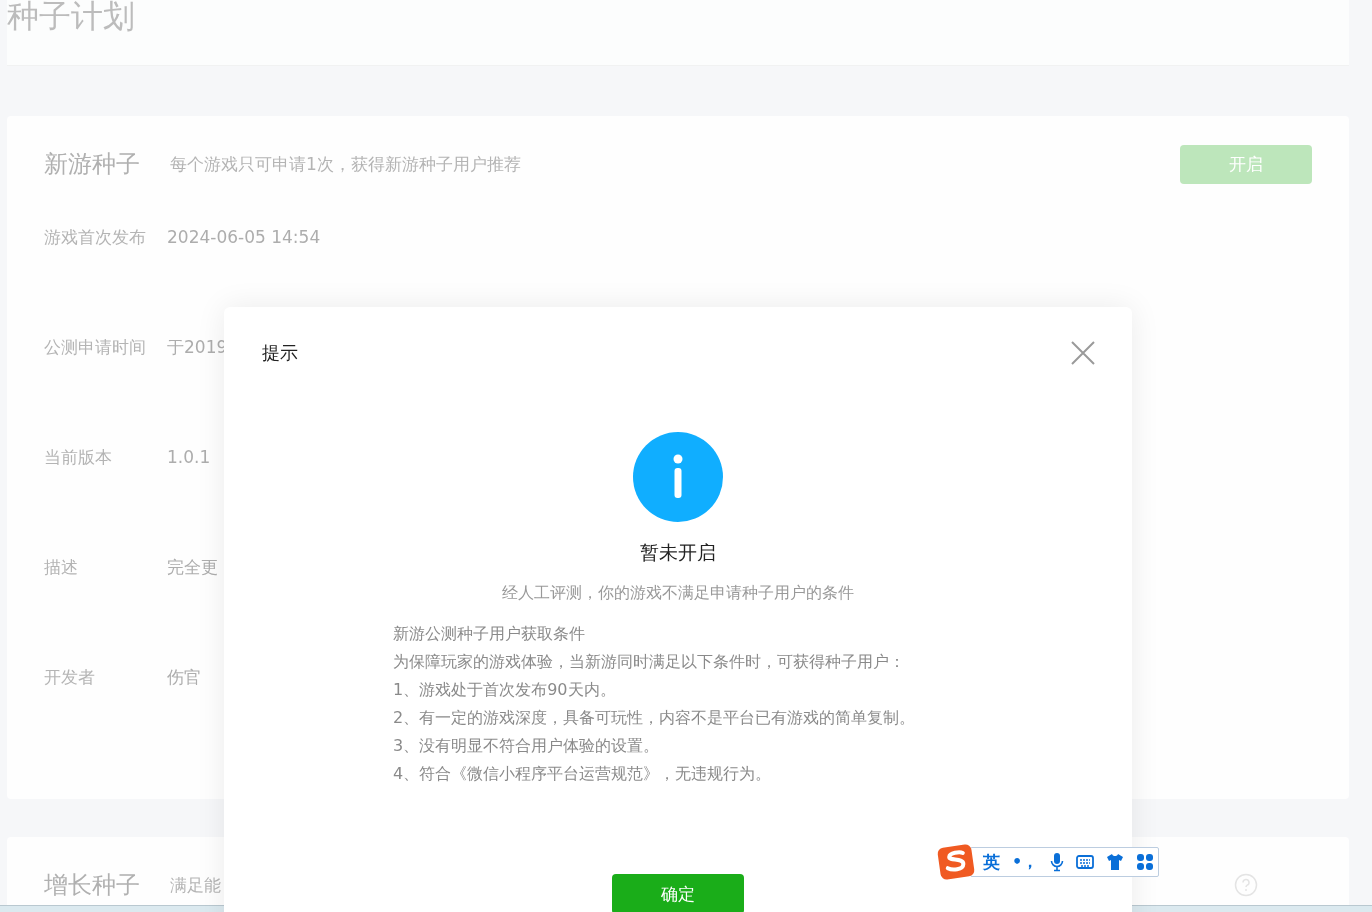  I want to click on s-logo-icon, so click(956, 862).